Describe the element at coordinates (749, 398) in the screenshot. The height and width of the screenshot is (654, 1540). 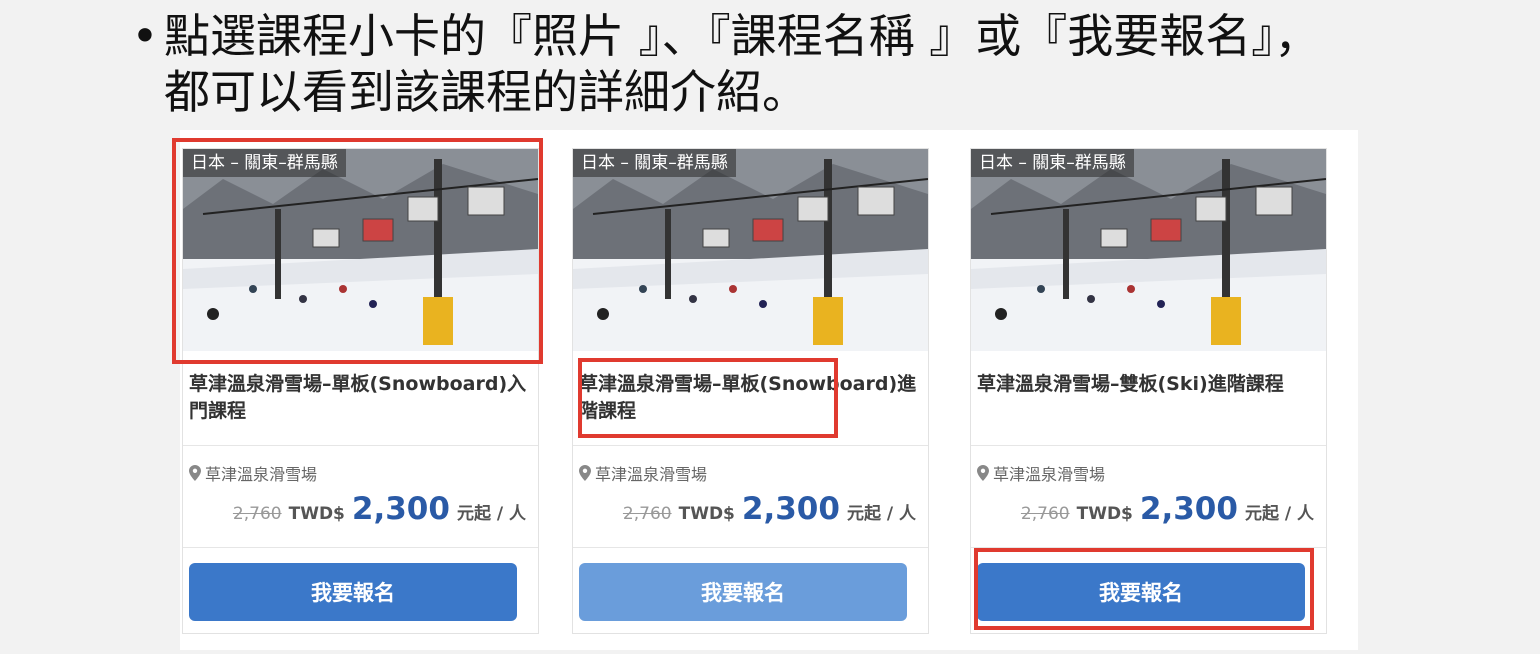
I see `course-title: 草津溫泉滑雪場–單板(Snowboard)進階課程` at that location.